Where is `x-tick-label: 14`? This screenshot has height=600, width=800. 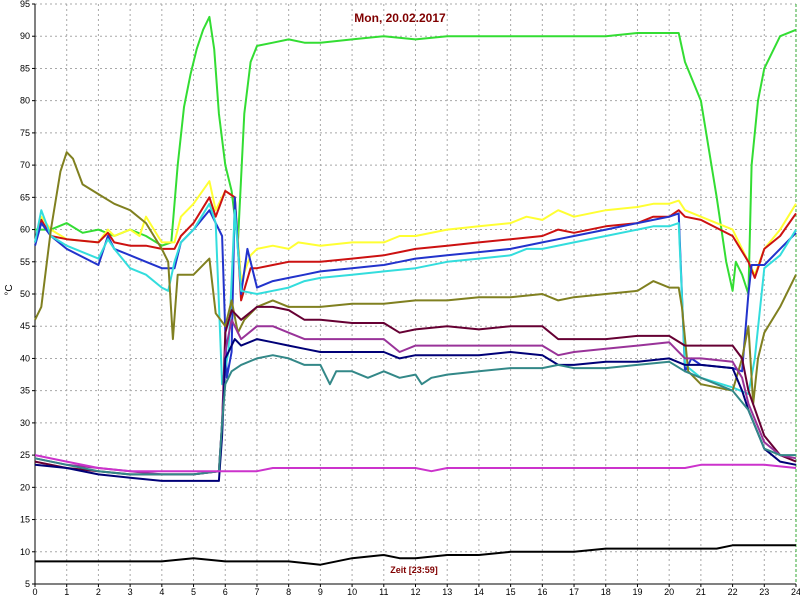 x-tick-label: 14 is located at coordinates (479, 592).